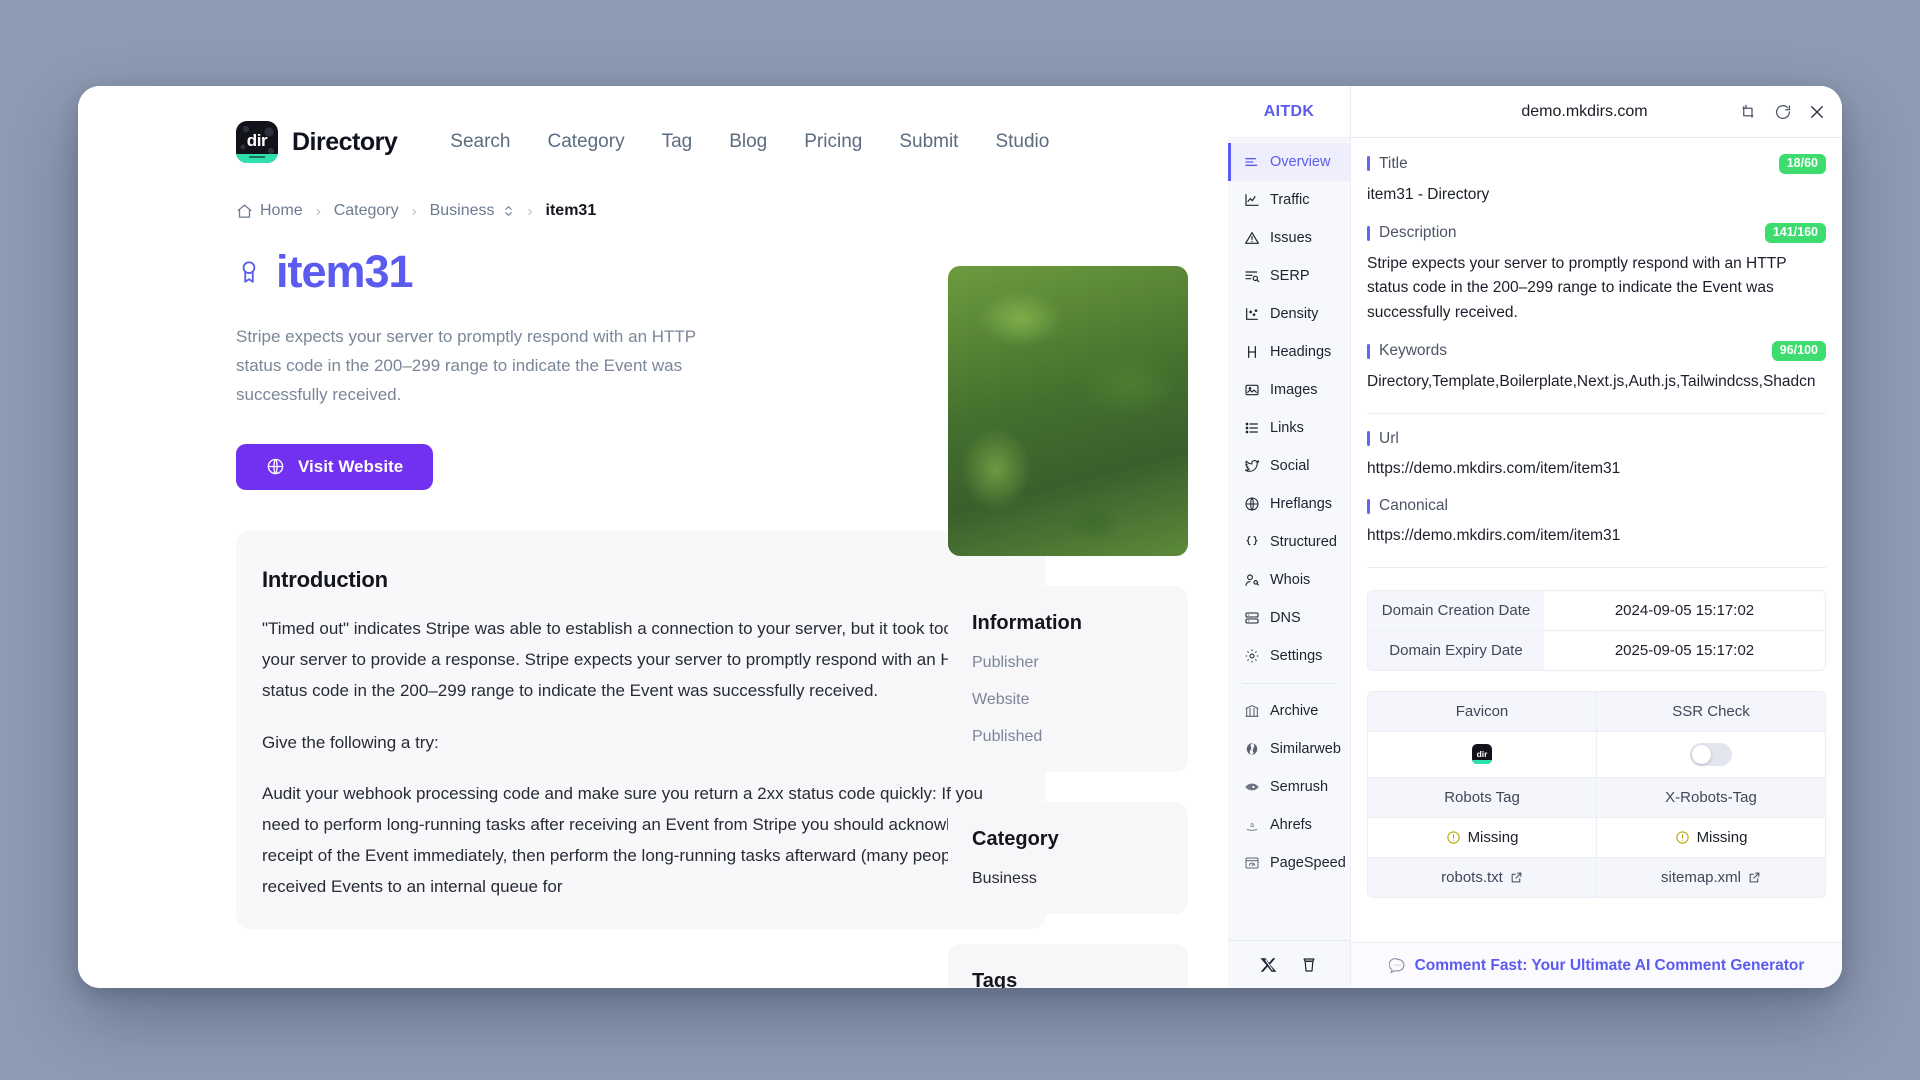 The width and height of the screenshot is (1920, 1080). I want to click on ssr-toggle, so click(1711, 754).